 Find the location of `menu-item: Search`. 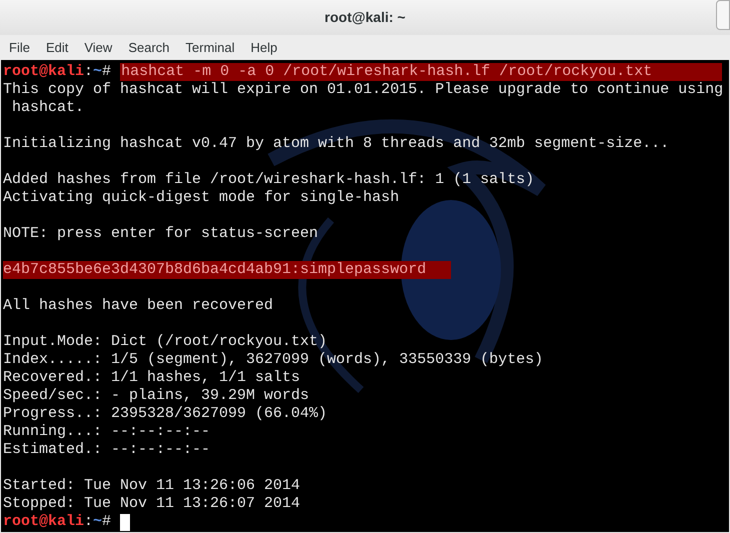

menu-item: Search is located at coordinates (149, 48).